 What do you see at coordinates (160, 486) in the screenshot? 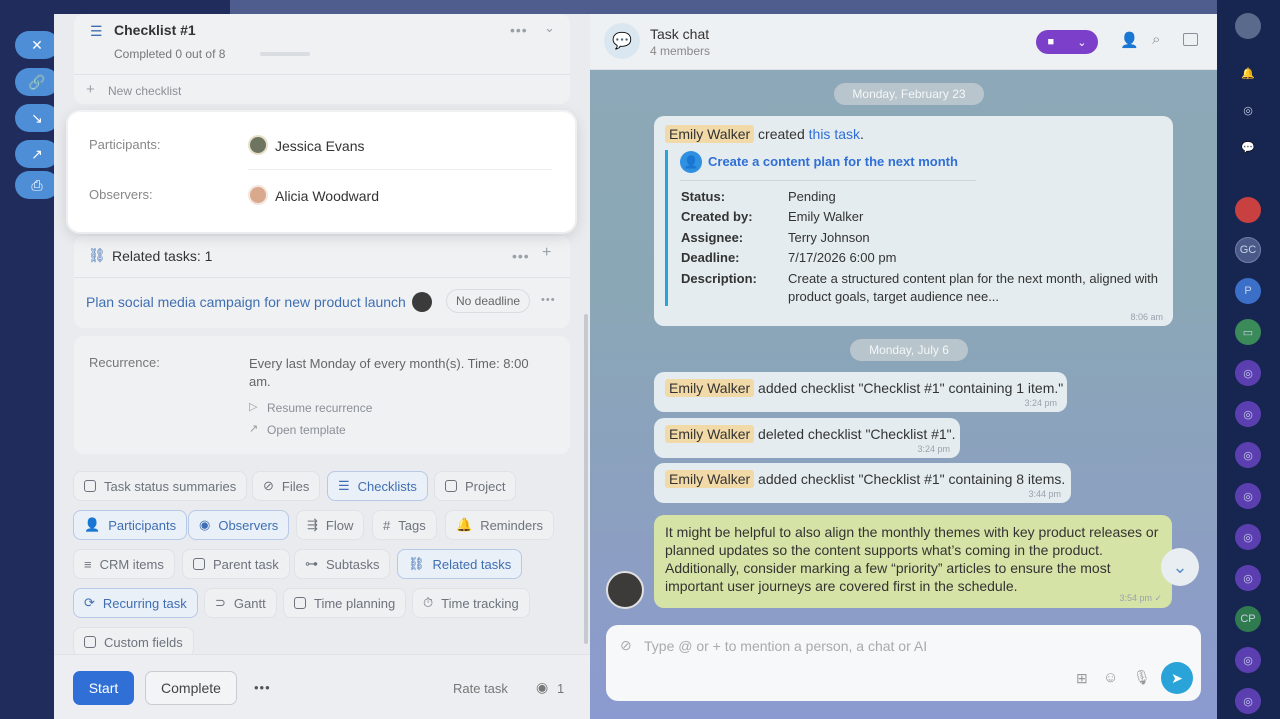
I see `pill-task-status-summaries: Task status summaries` at bounding box center [160, 486].